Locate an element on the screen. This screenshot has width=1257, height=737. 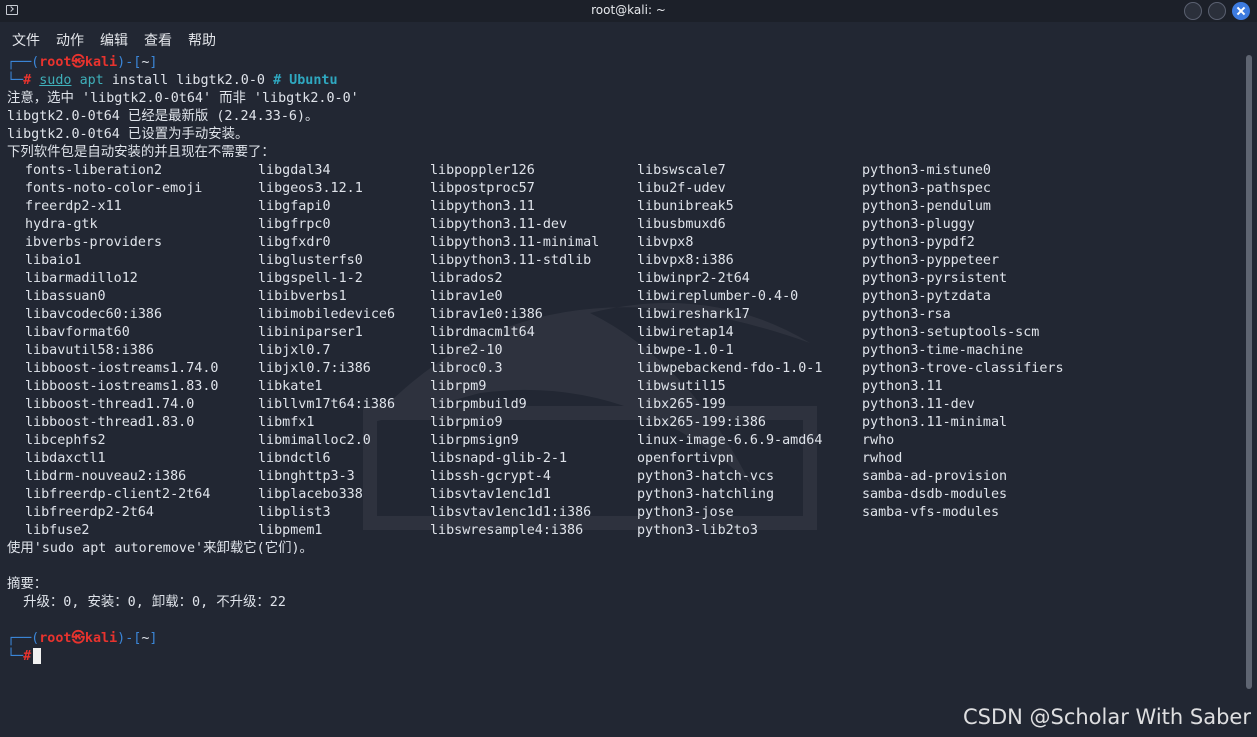
autoremove-hint: 使用'sudo apt autoremove'来卸载它(它们)。 is located at coordinates (160, 548).